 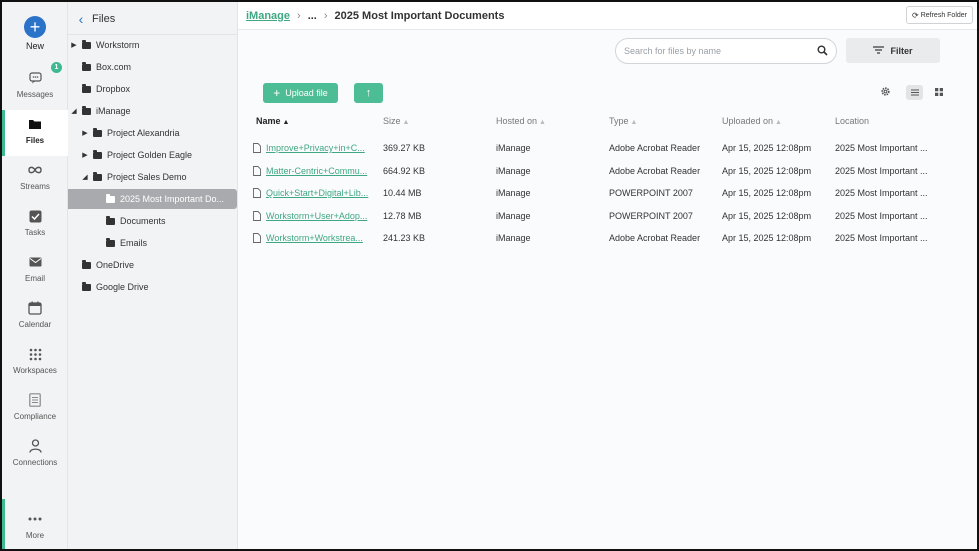 What do you see at coordinates (35, 462) in the screenshot?
I see `connections-label: Connections` at bounding box center [35, 462].